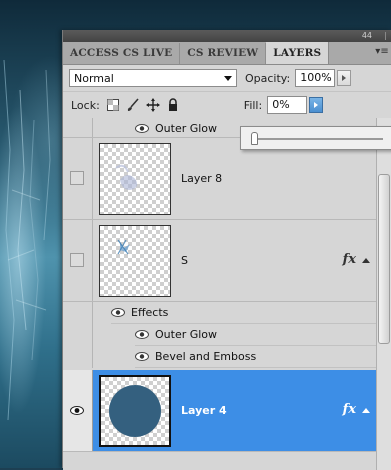  What do you see at coordinates (206, 356) in the screenshot?
I see `effect-name: Bevel and Emboss` at bounding box center [206, 356].